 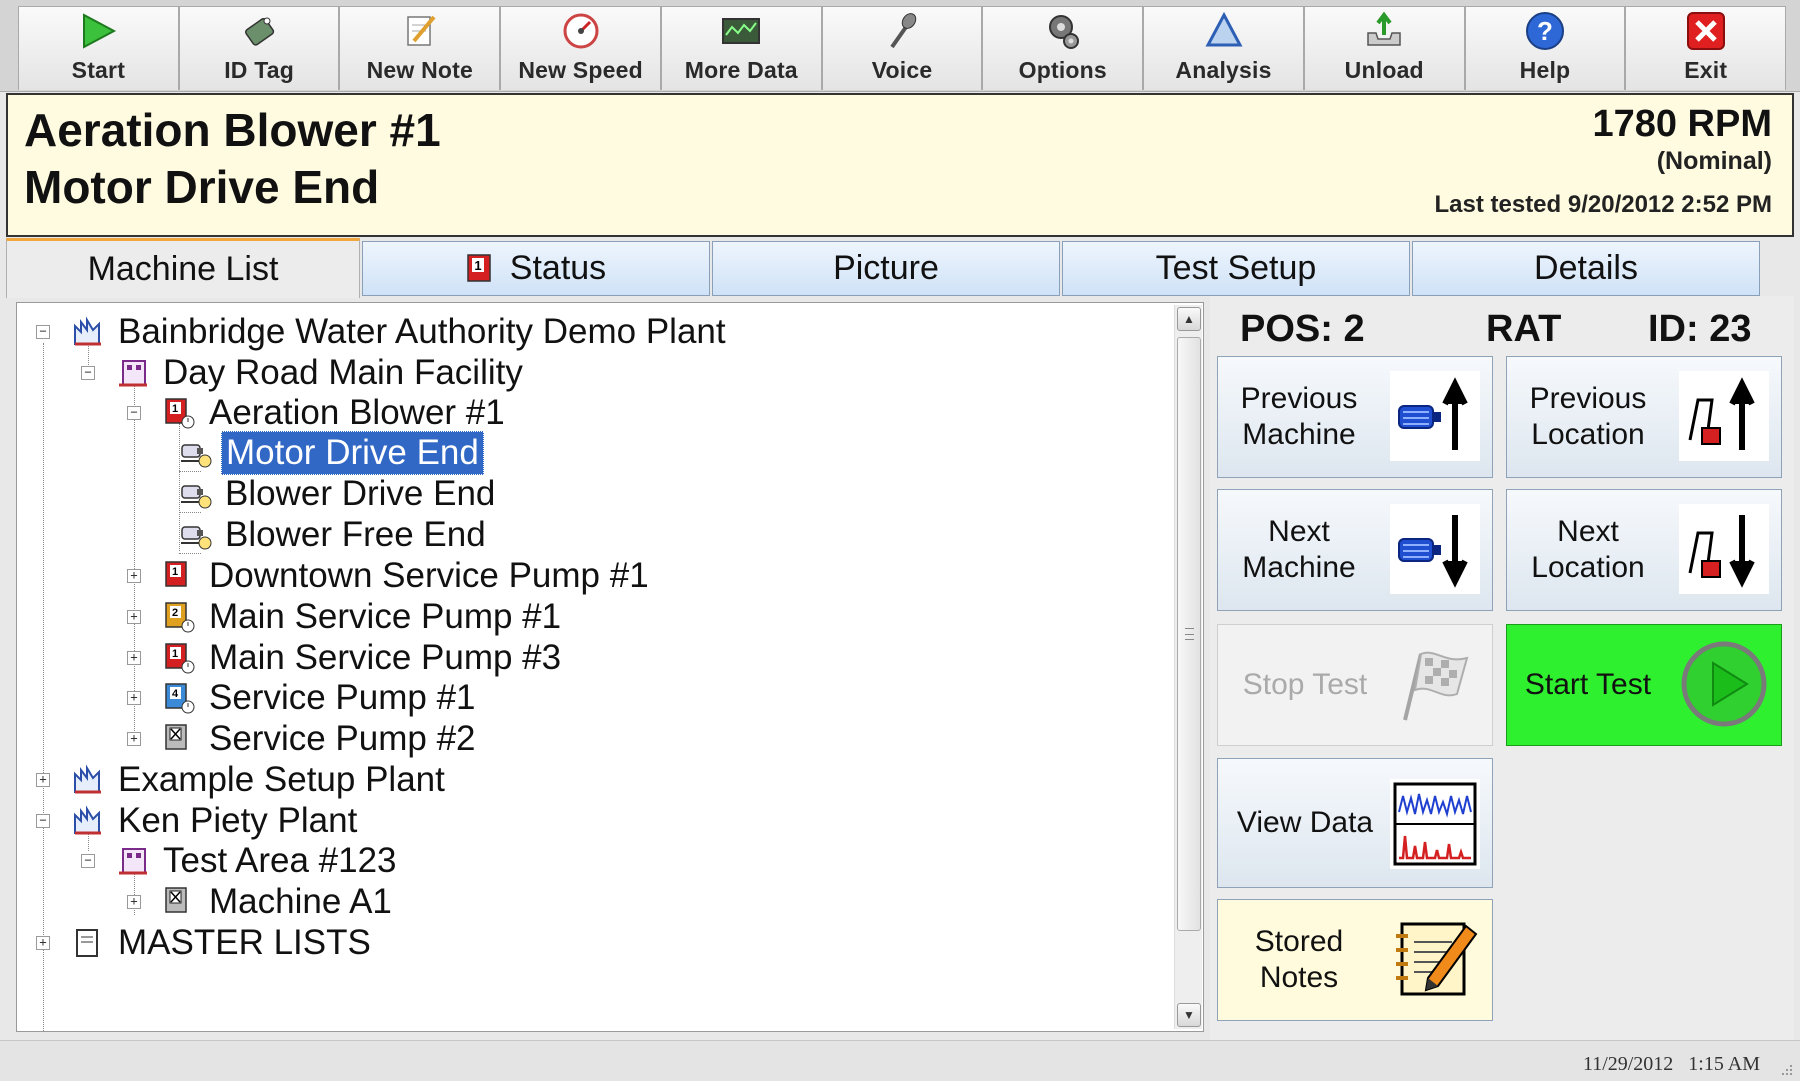 I want to click on next-machine-button: Next Machine, so click(x=1355, y=550).